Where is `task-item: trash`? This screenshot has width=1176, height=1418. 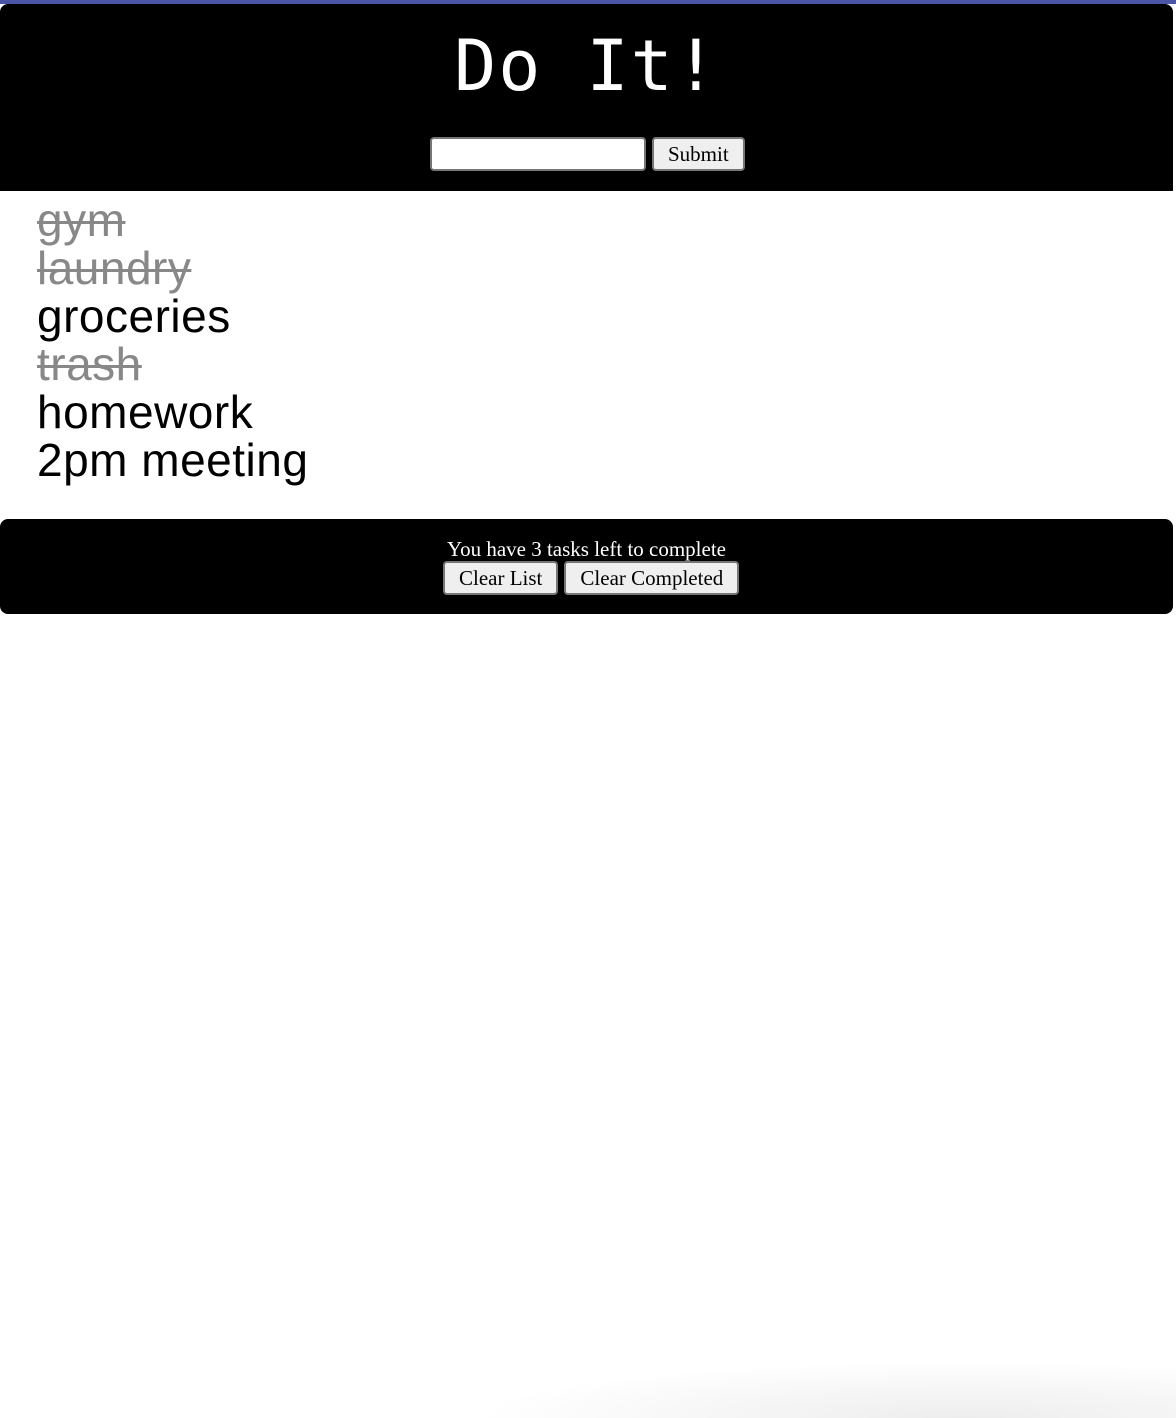
task-item: trash is located at coordinates (172, 364).